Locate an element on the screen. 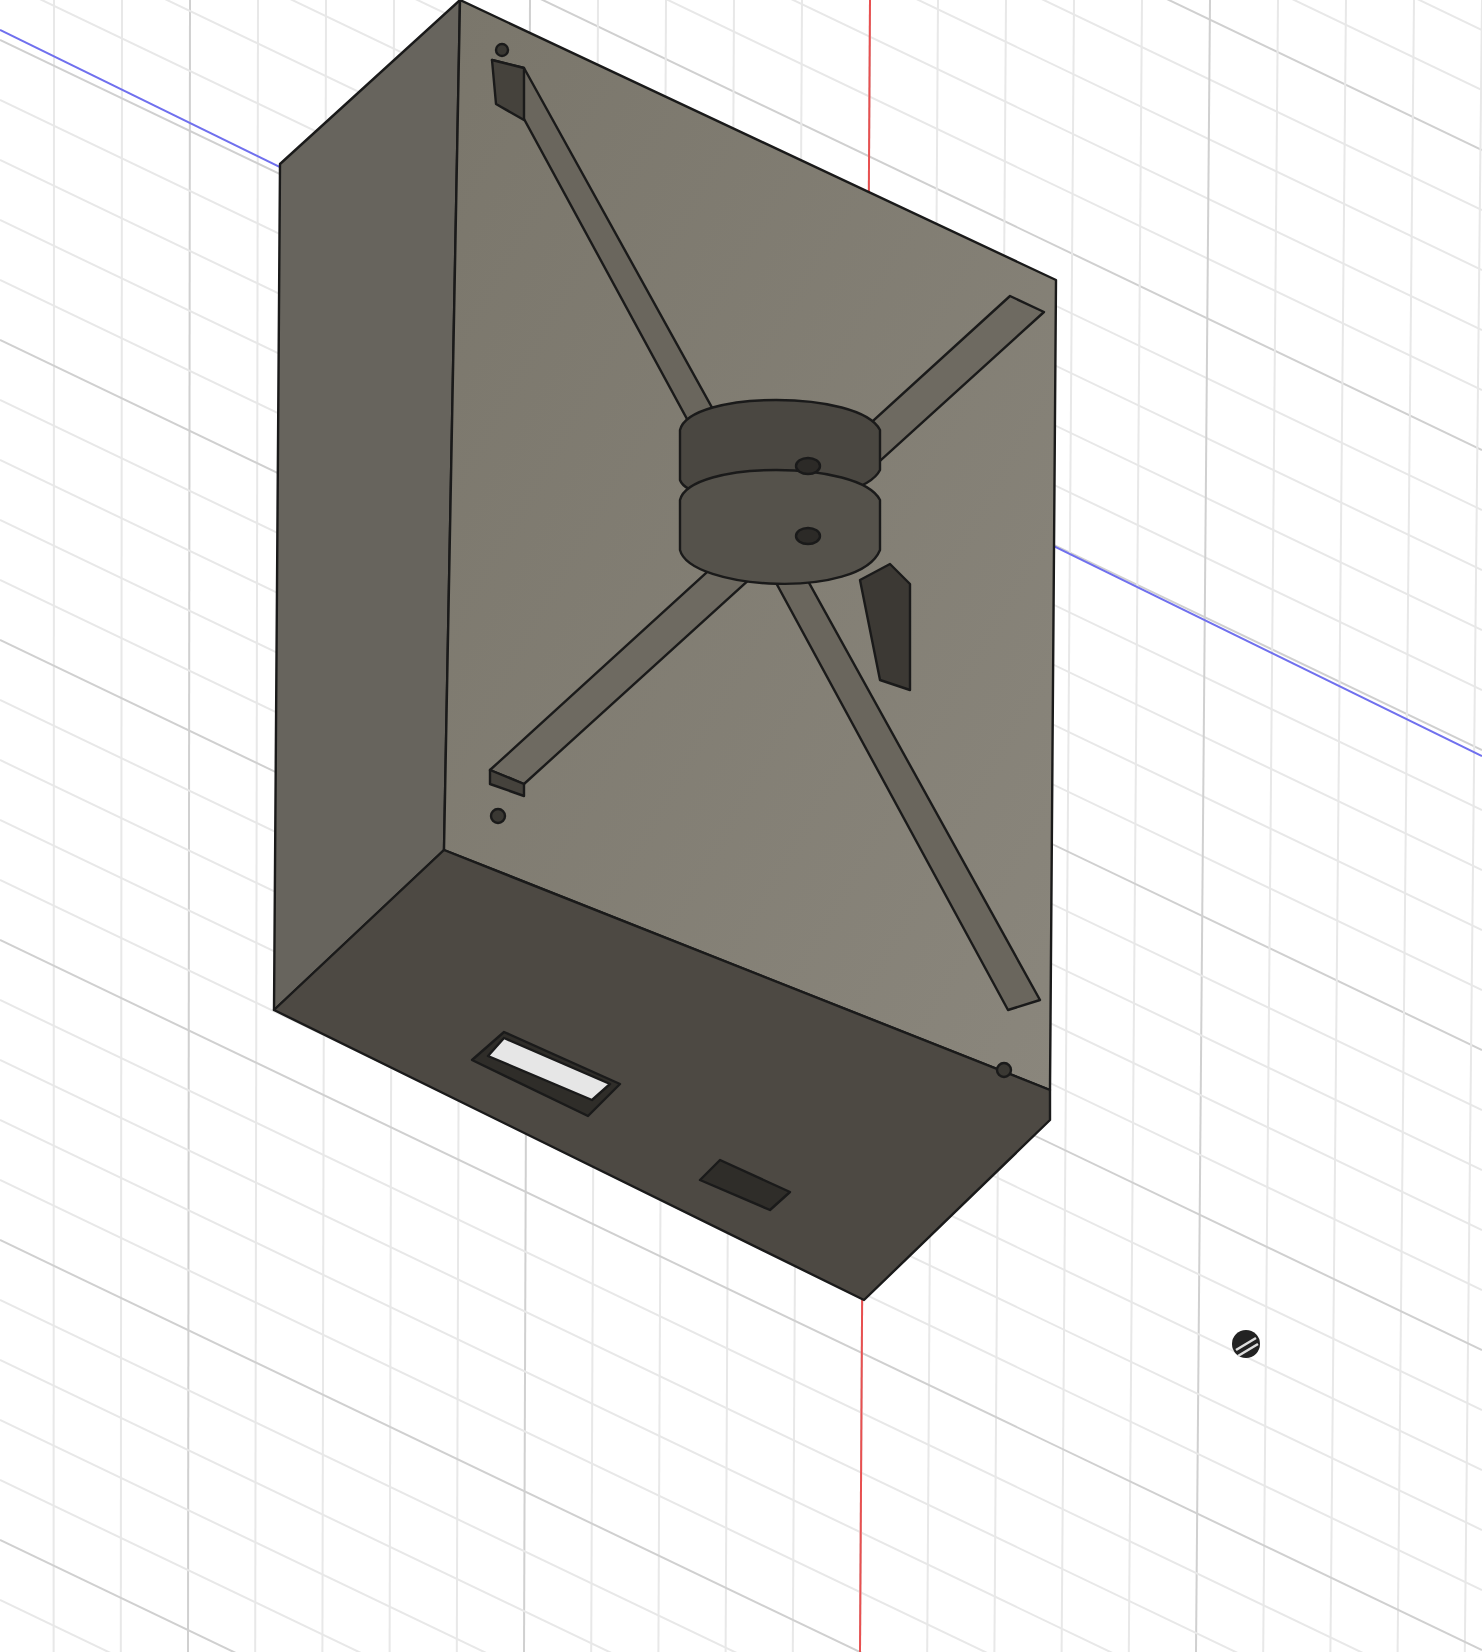 The height and width of the screenshot is (1652, 1482). marker-icon is located at coordinates (1246, 1344).